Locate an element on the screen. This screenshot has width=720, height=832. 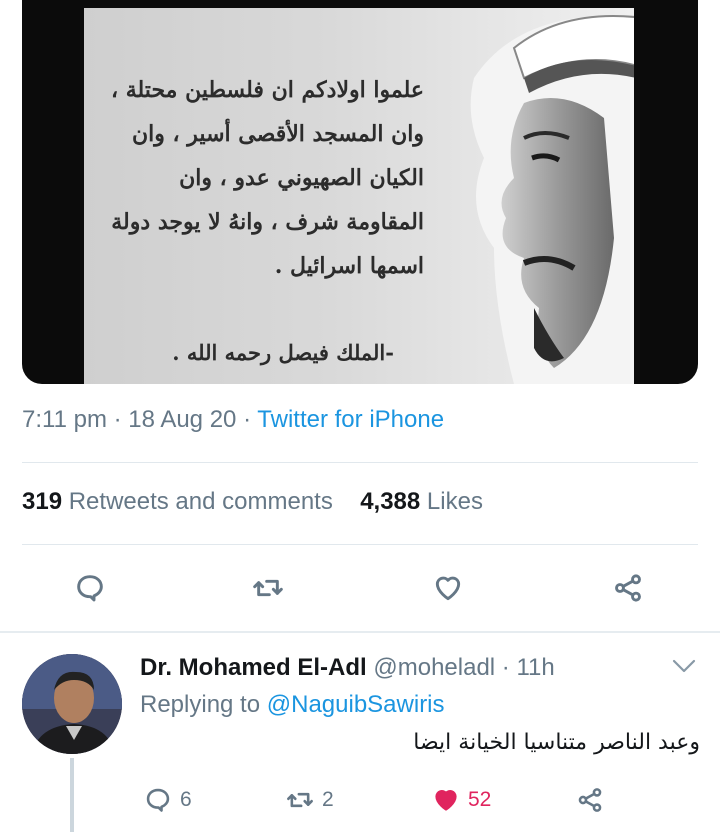
reply-author-name: Dr. Mohamed El-Adl is located at coordinates (253, 667).